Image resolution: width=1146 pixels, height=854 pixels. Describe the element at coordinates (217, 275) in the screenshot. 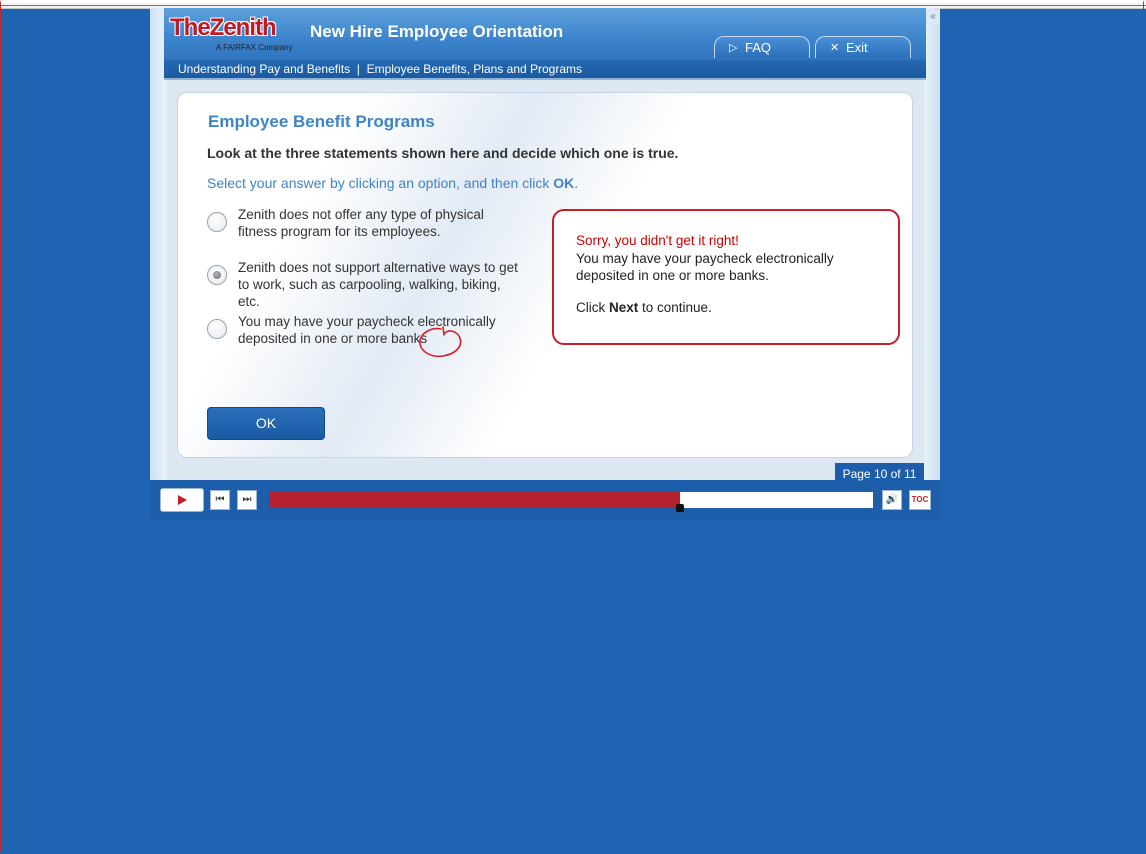

I see `radio-button-selected` at that location.